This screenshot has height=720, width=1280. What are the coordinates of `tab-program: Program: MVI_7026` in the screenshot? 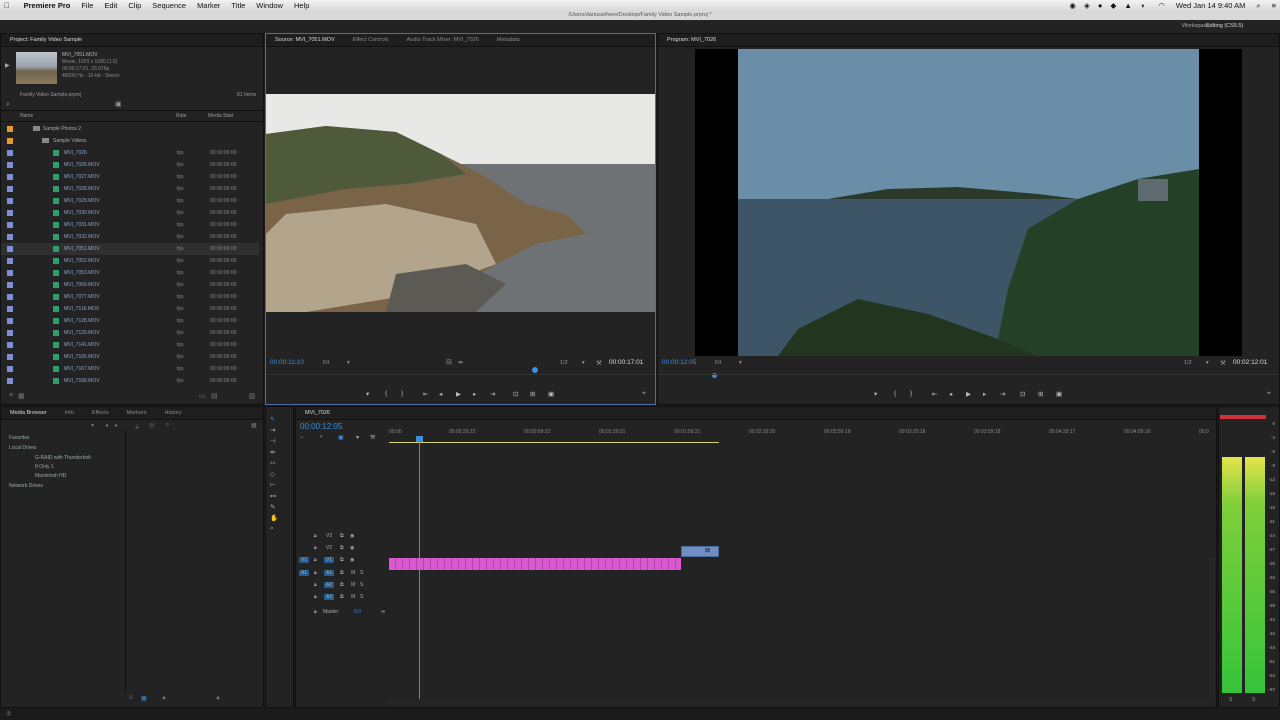 It's located at (691, 40).